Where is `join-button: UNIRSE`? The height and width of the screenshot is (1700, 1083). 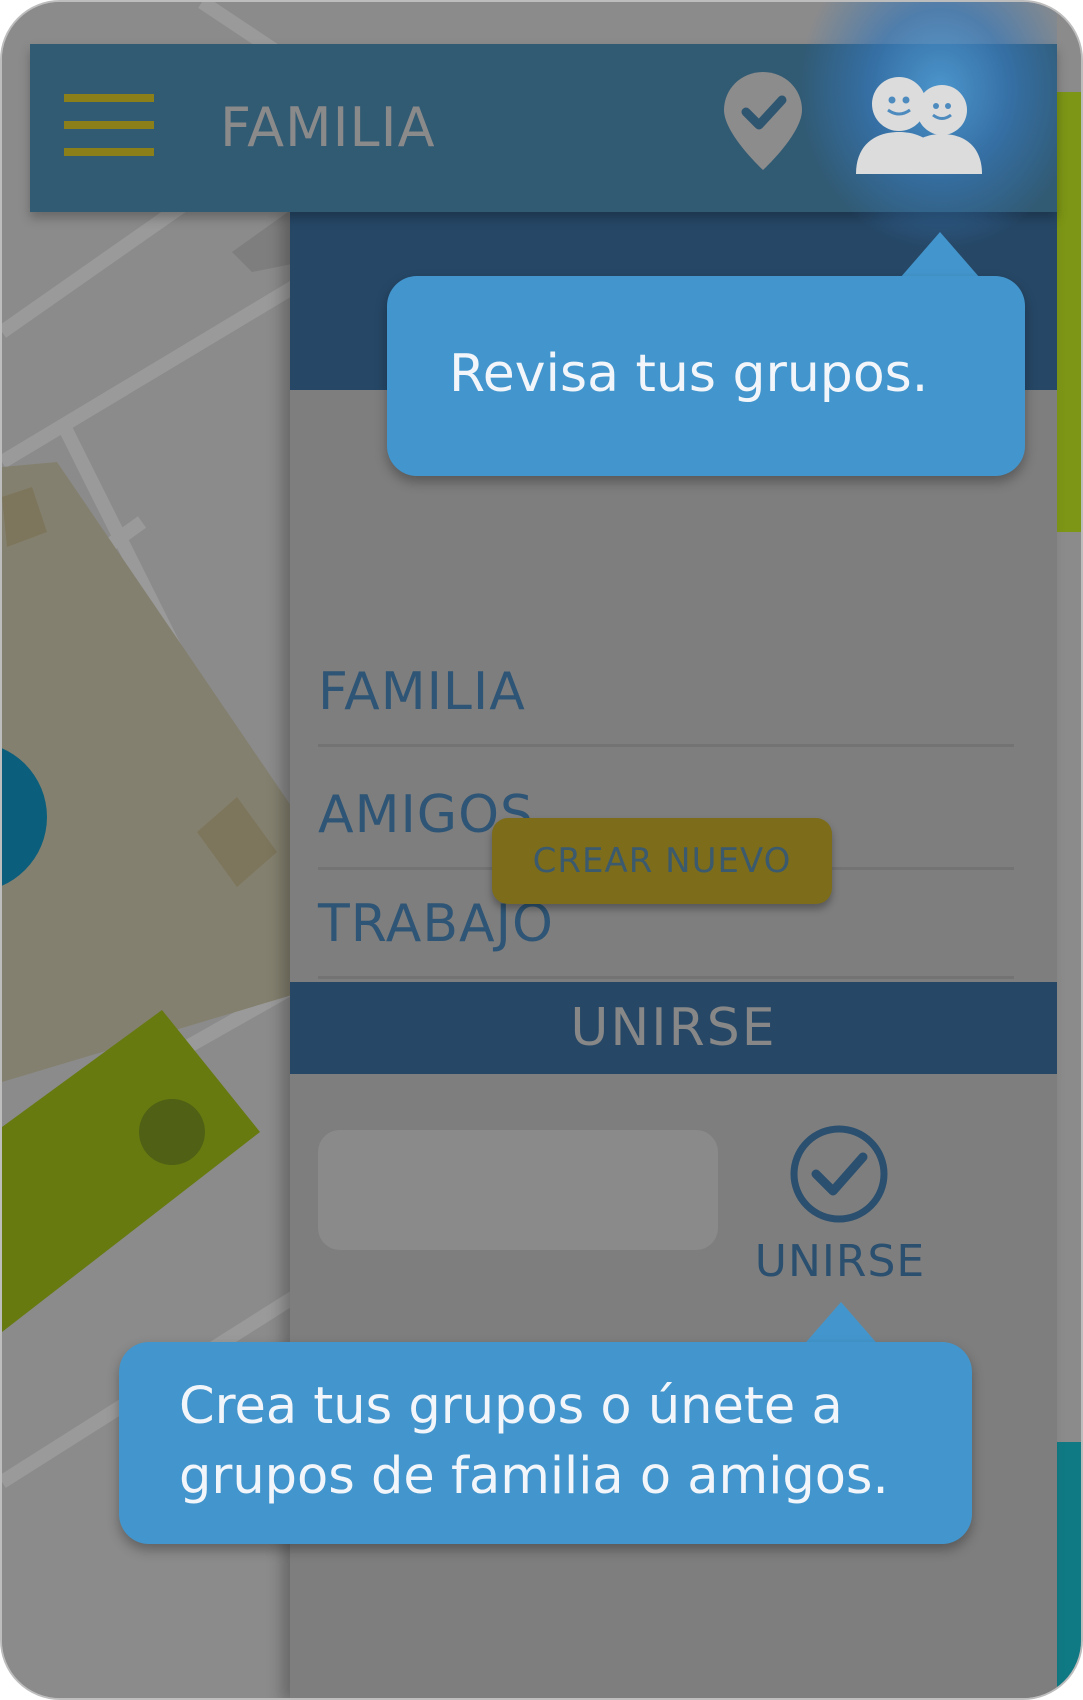
join-button: UNIRSE is located at coordinates (840, 1209).